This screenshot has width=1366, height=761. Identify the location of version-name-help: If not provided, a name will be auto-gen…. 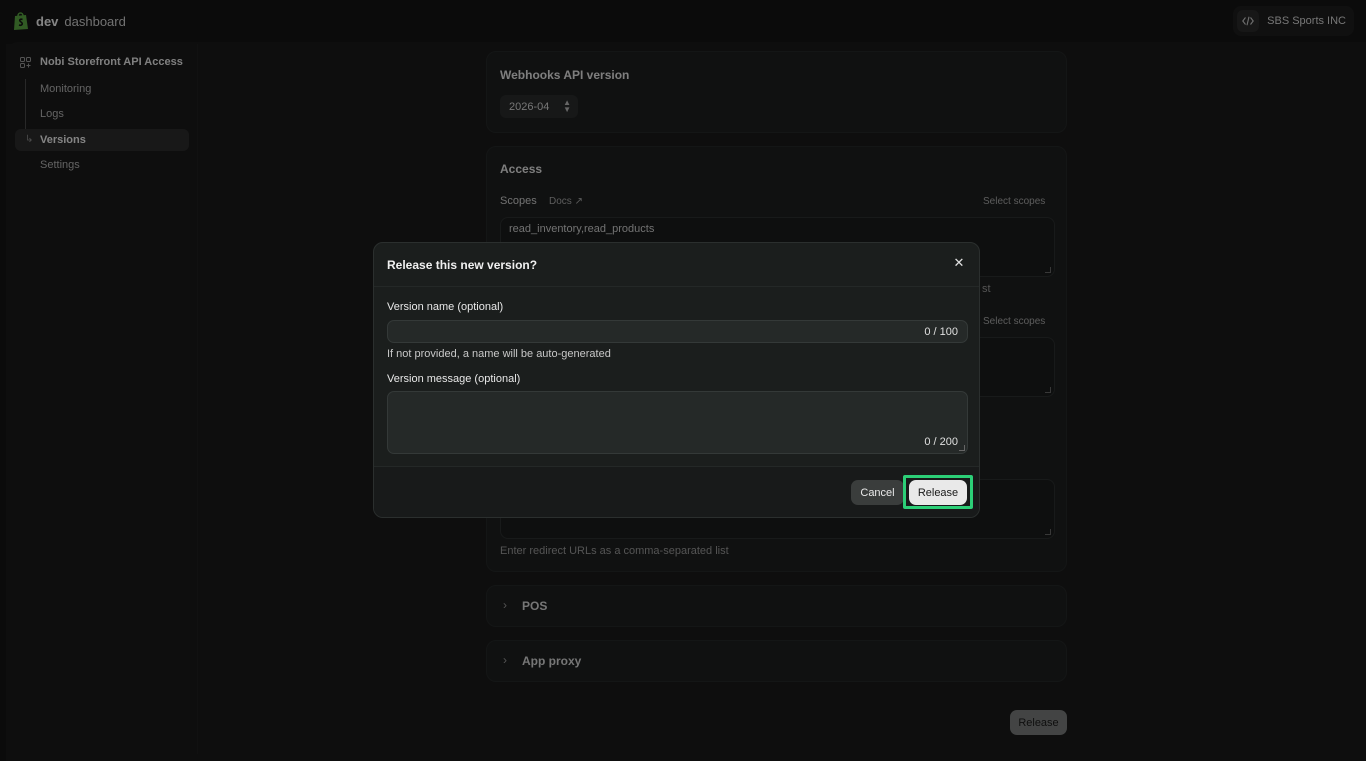
(499, 354).